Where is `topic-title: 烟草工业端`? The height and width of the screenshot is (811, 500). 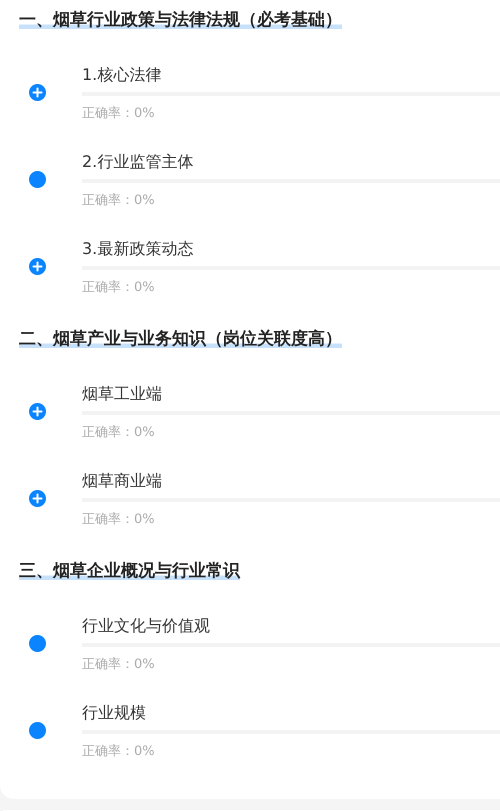
topic-title: 烟草工业端 is located at coordinates (291, 394).